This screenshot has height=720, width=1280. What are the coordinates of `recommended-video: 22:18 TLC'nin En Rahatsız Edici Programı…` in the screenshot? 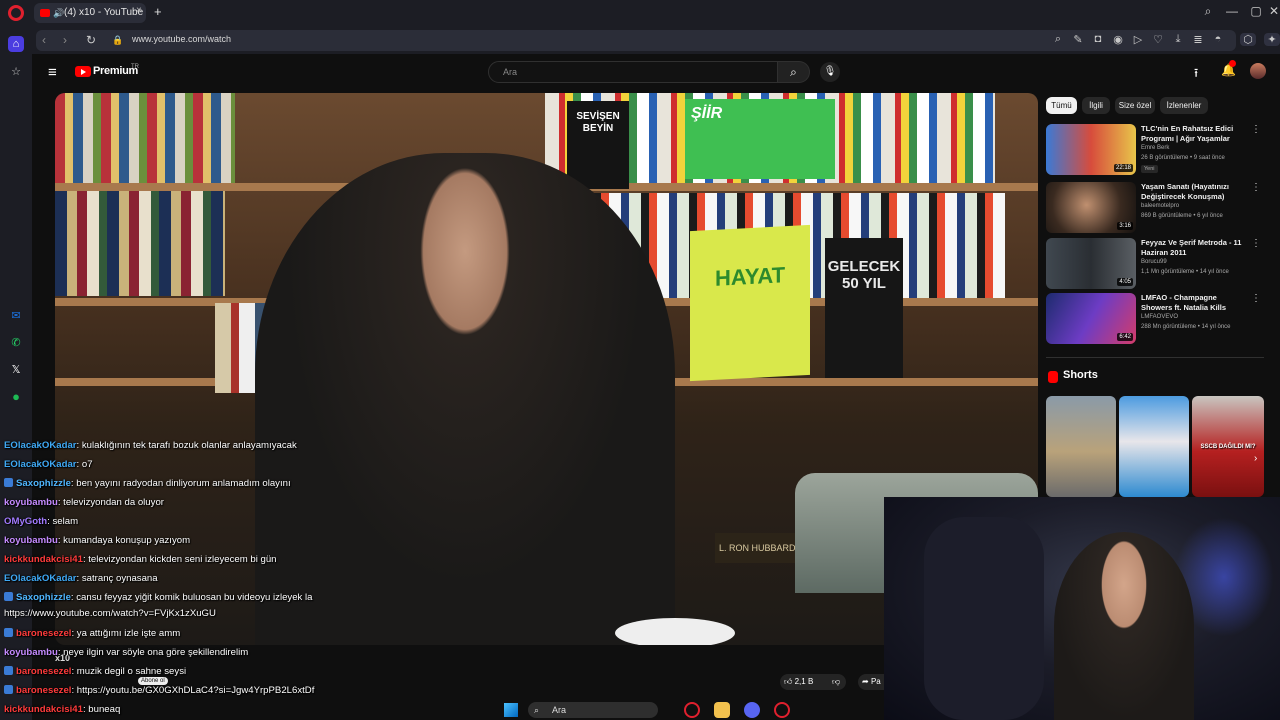 It's located at (1153, 150).